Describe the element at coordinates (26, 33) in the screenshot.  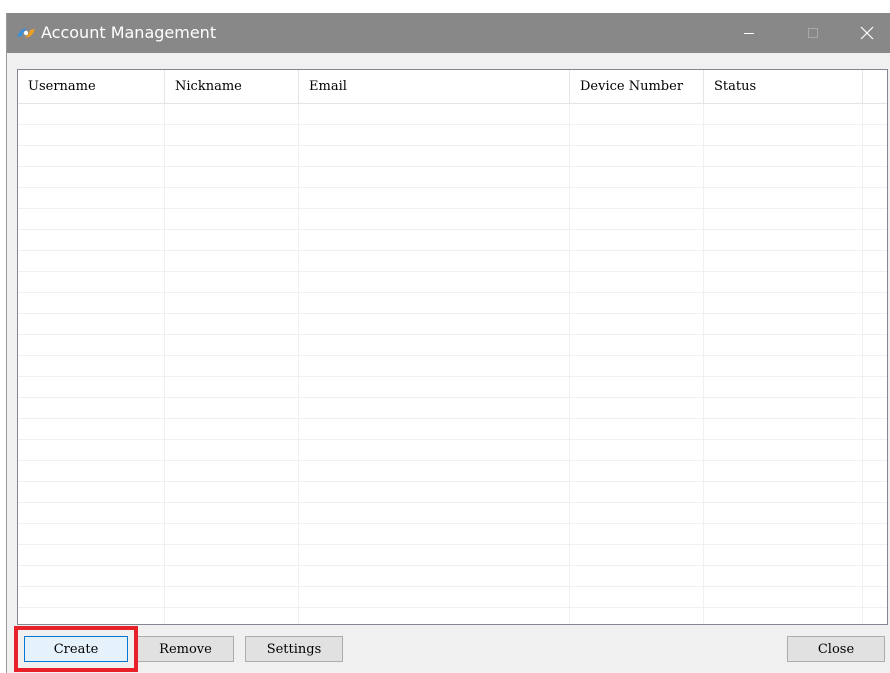
I see `app-logo-icon` at that location.